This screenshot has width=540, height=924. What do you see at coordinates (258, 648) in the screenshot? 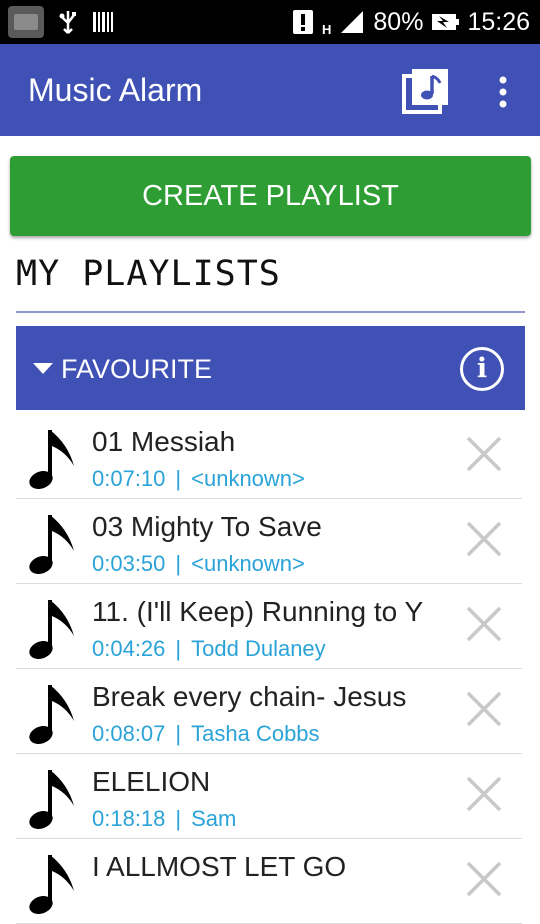
I see `song-artist: Todd Dulaney` at bounding box center [258, 648].